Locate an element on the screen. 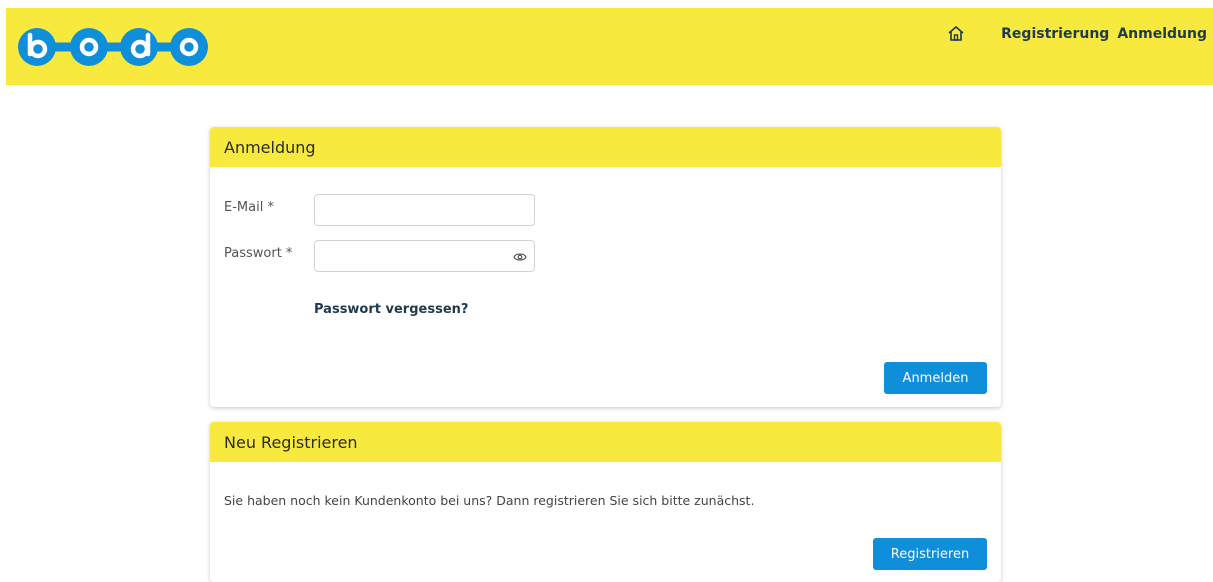 This screenshot has height=582, width=1213. email-row: E-Mail * is located at coordinates (379, 210).